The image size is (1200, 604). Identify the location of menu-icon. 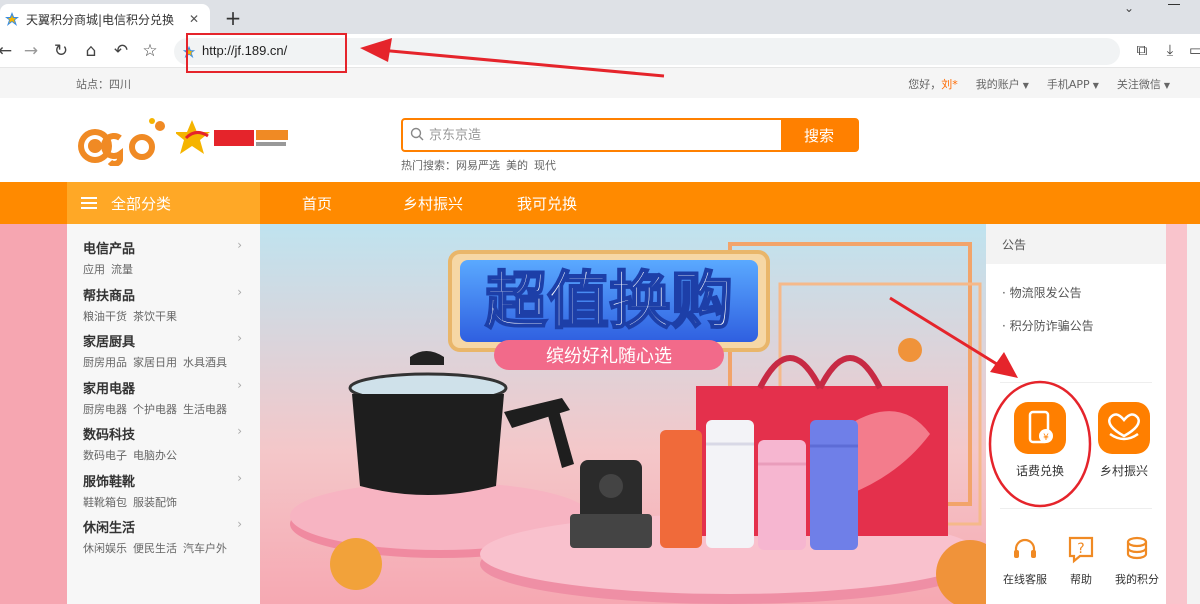
(89, 203).